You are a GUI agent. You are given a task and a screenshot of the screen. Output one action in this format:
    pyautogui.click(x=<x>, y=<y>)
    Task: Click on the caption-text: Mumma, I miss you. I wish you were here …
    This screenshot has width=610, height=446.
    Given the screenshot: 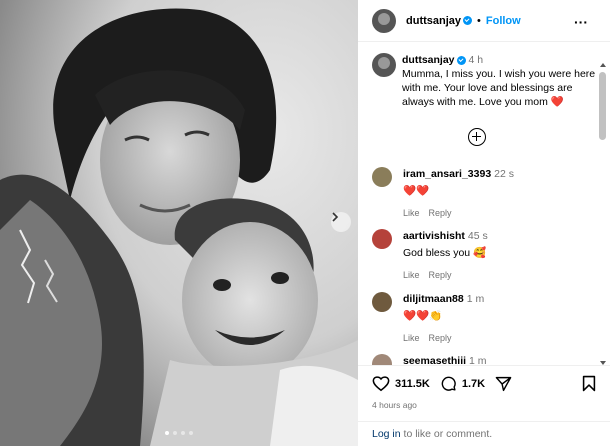 What is the action you would take?
    pyautogui.click(x=499, y=88)
    